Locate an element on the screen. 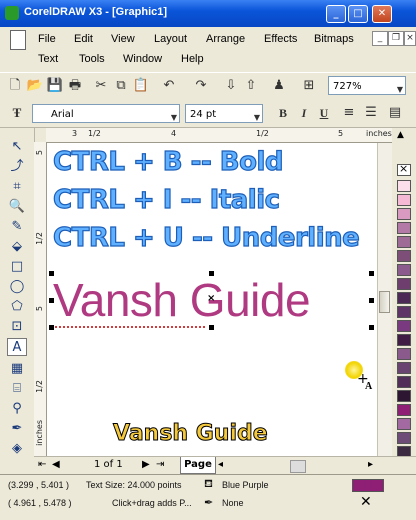 Image resolution: width=416 pixels, height=520 pixels. redo-icon: ↷ is located at coordinates (201, 86).